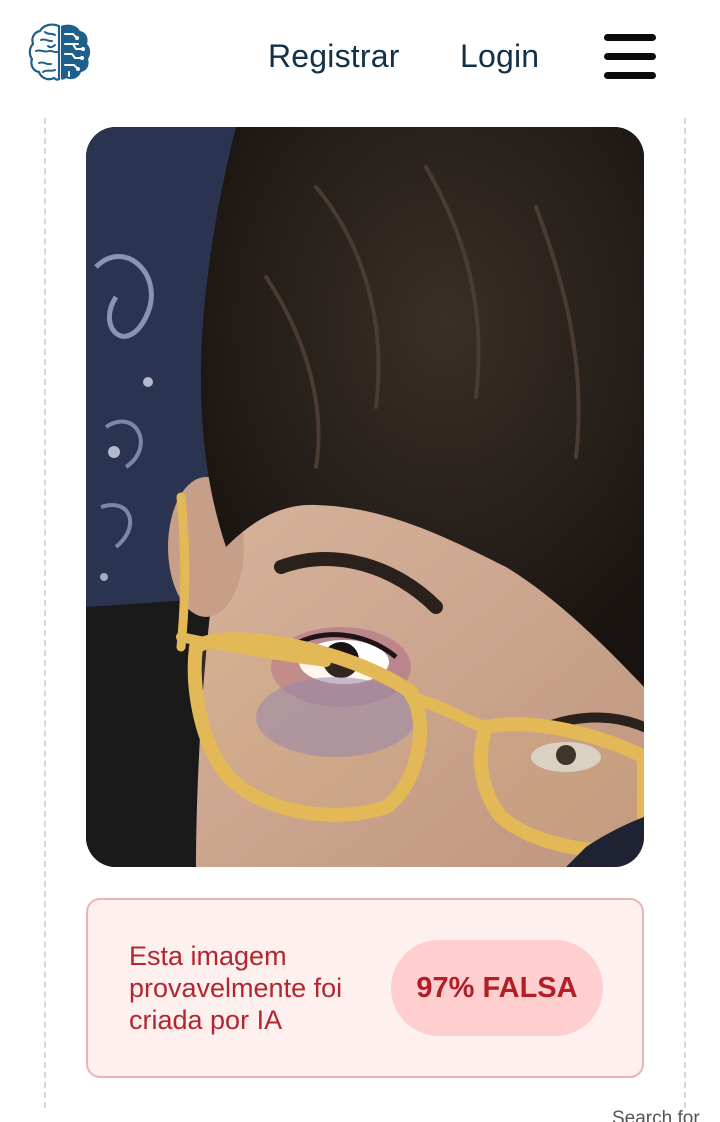  I want to click on dashed-guide-right, so click(685, 613).